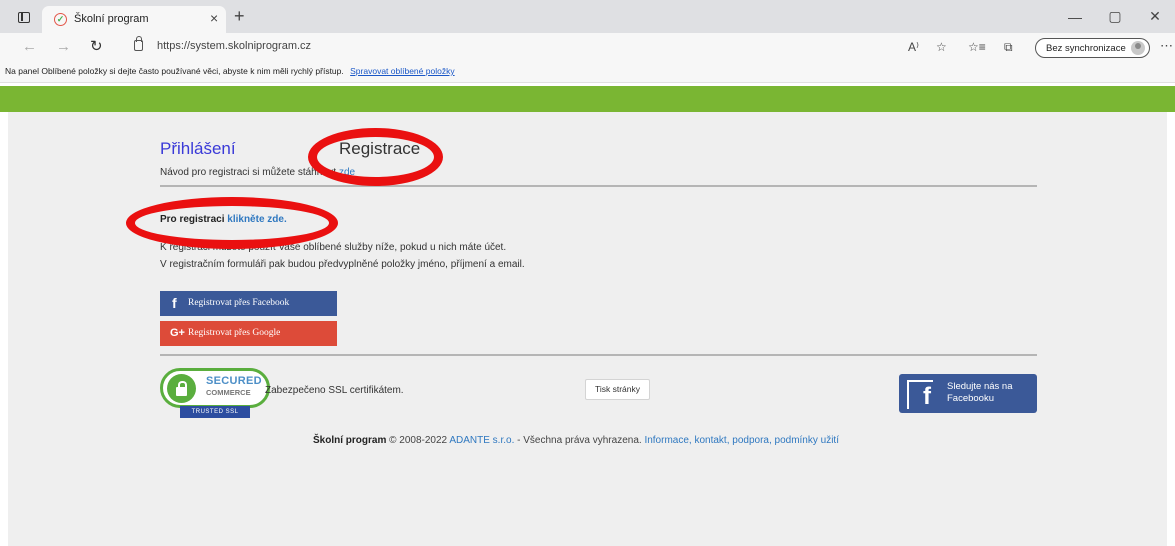 This screenshot has width=1175, height=546. What do you see at coordinates (29, 47) in the screenshot?
I see `back-icon: ←` at bounding box center [29, 47].